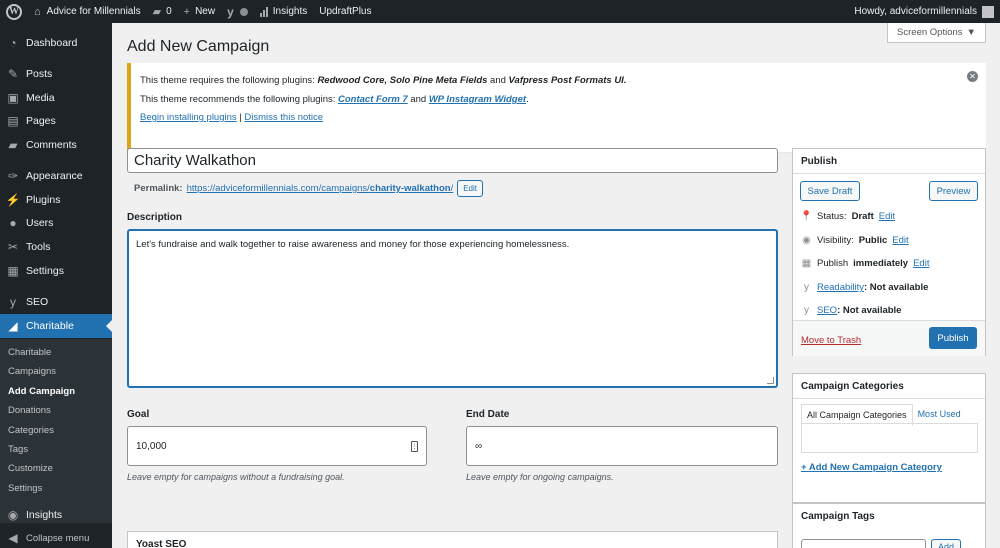 The height and width of the screenshot is (548, 1000). Describe the element at coordinates (819, 161) in the screenshot. I see `publish-title: Publish` at that location.